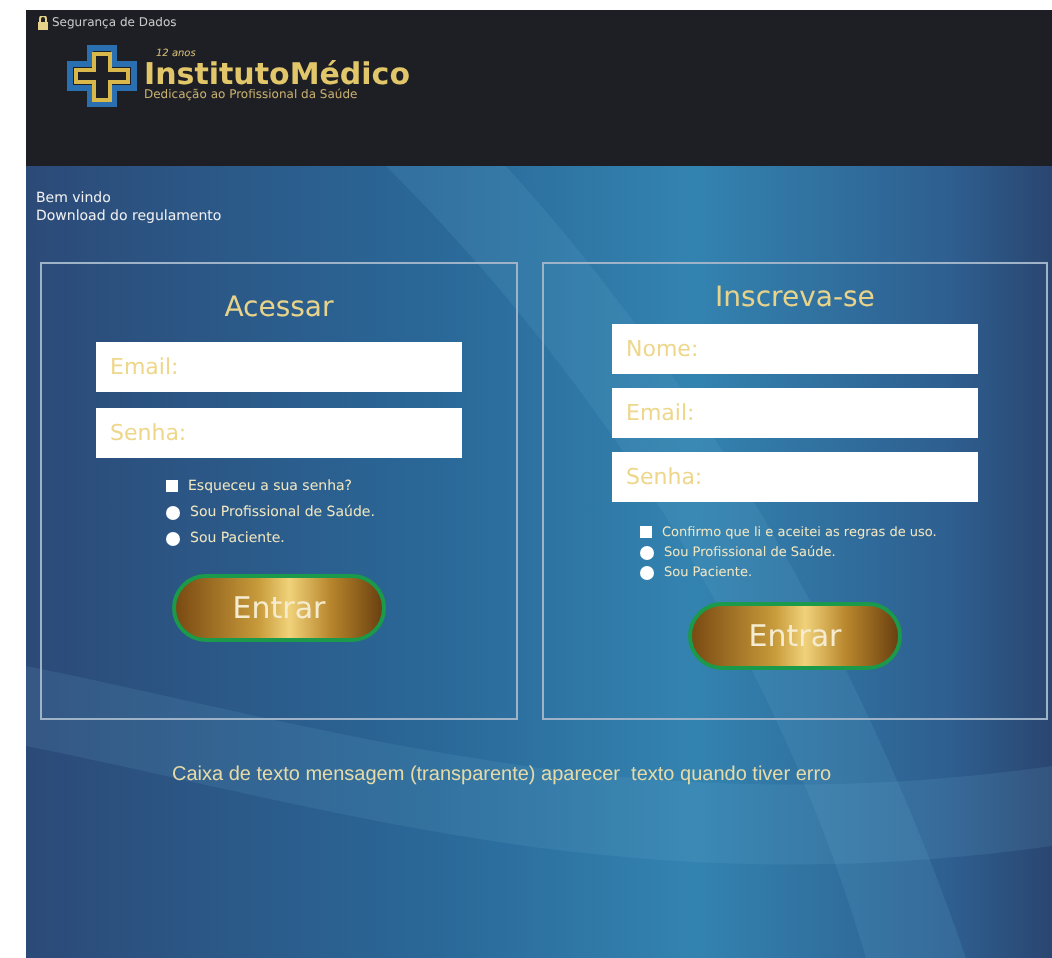 The height and width of the screenshot is (958, 1052). I want to click on logo-name: InstitutoMédico, so click(277, 75).